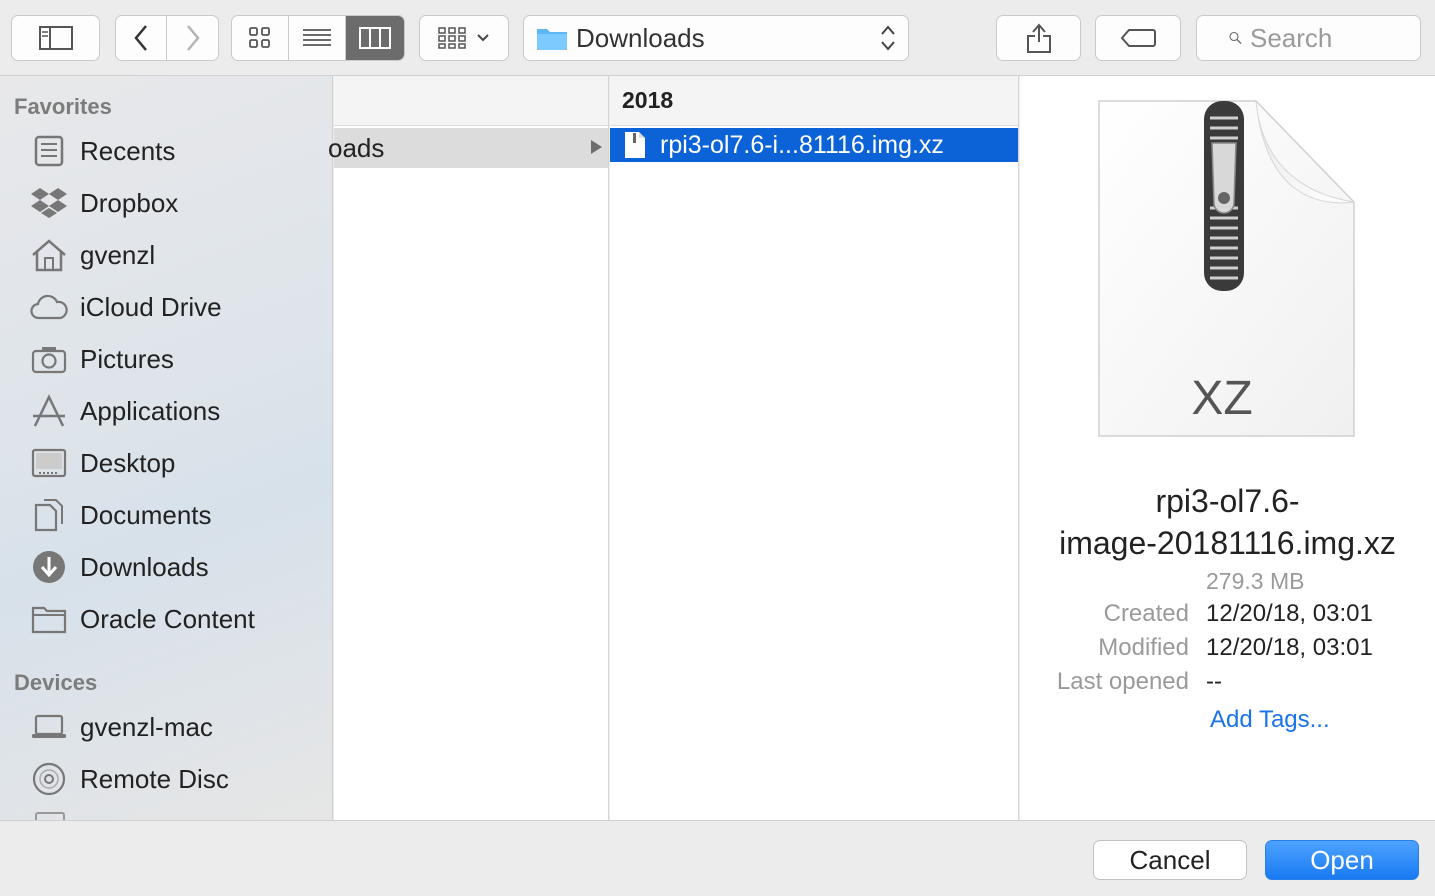 This screenshot has width=1435, height=896. I want to click on list-view-button, so click(317, 38).